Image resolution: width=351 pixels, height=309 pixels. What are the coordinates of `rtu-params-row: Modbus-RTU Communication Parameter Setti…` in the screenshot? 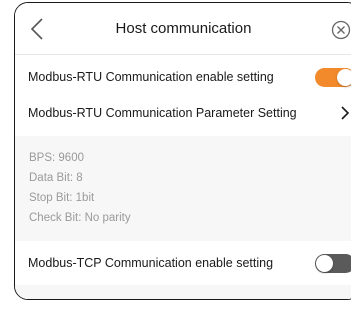 It's located at (183, 113).